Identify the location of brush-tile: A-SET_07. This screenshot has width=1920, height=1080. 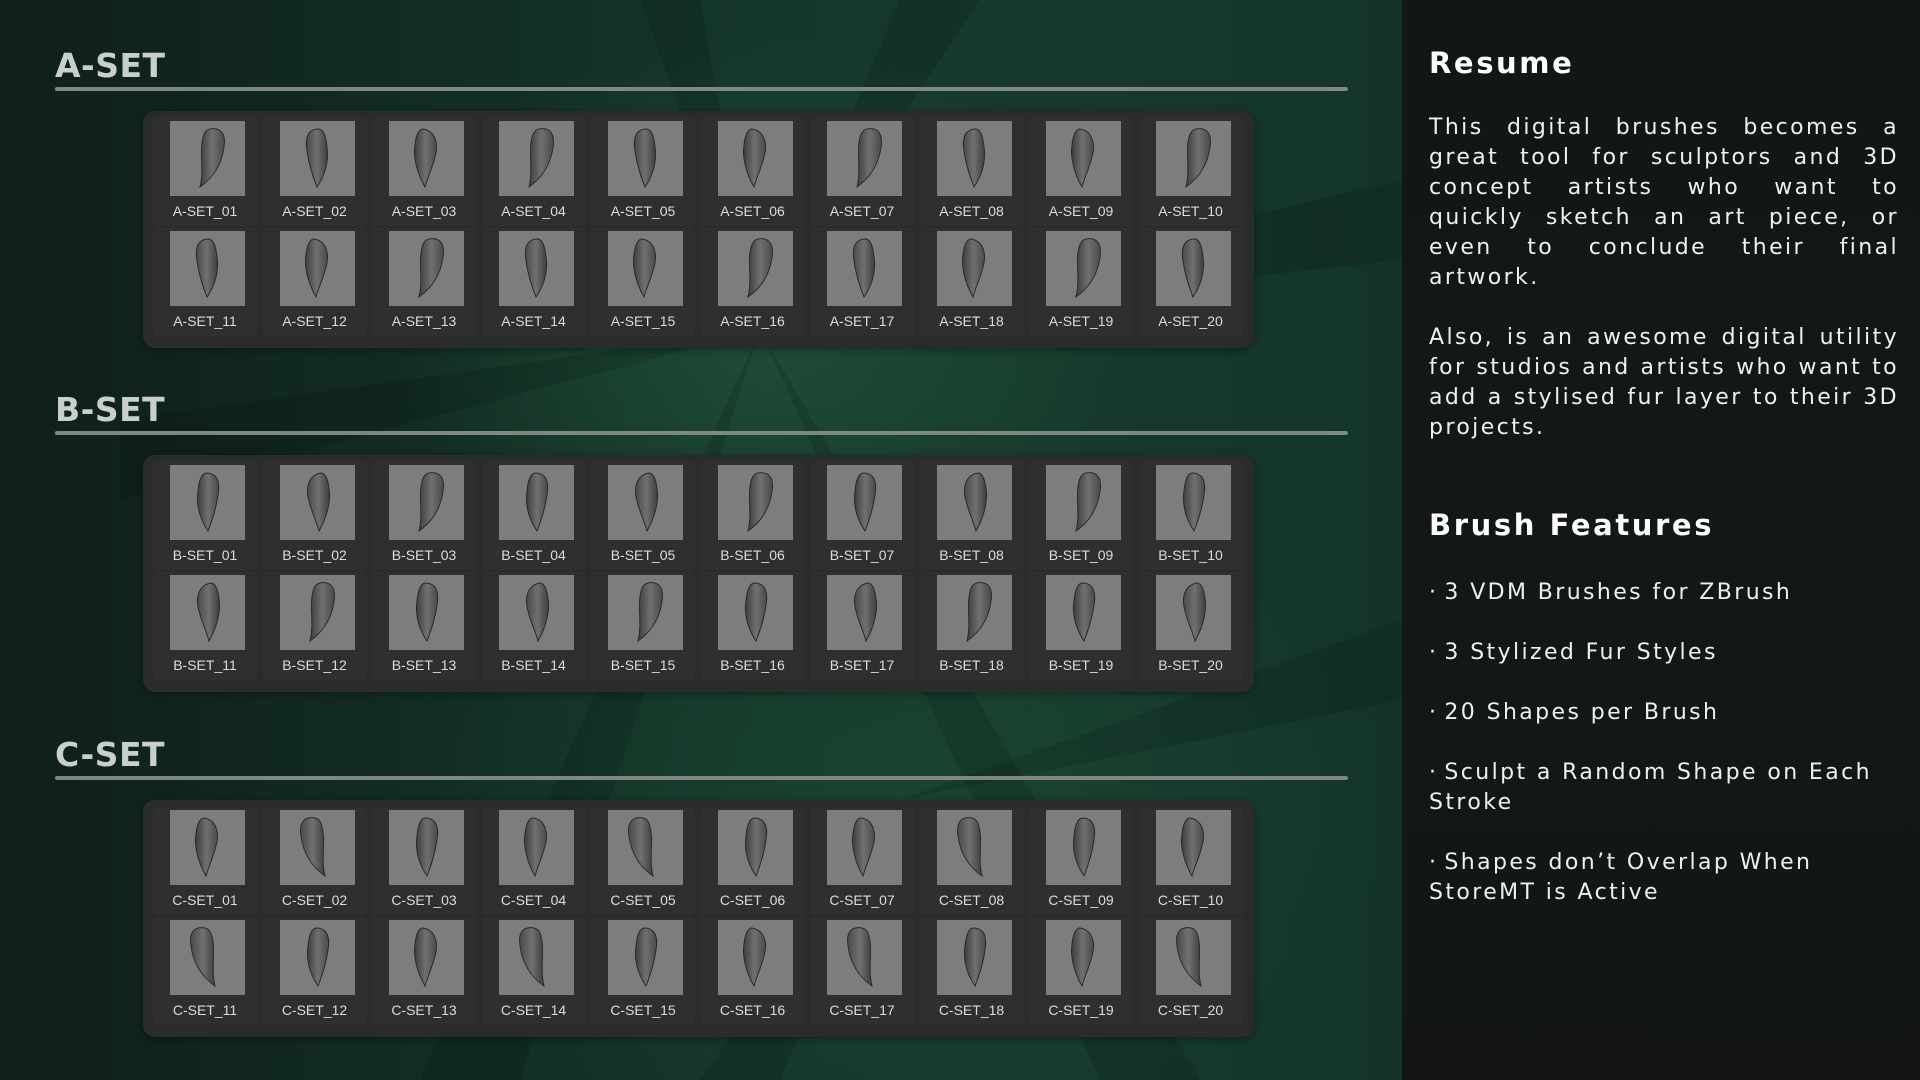
(862, 172).